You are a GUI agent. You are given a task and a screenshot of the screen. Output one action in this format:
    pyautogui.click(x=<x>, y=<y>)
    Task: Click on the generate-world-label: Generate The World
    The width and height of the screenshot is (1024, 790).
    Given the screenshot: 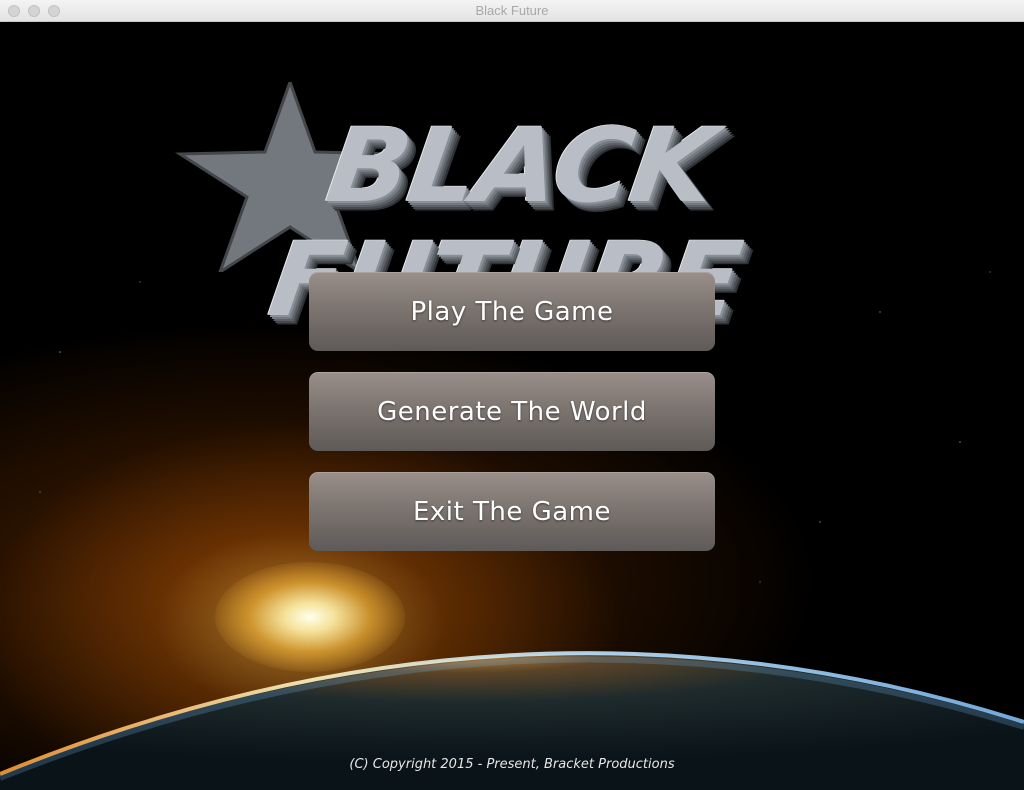 What is the action you would take?
    pyautogui.click(x=512, y=411)
    